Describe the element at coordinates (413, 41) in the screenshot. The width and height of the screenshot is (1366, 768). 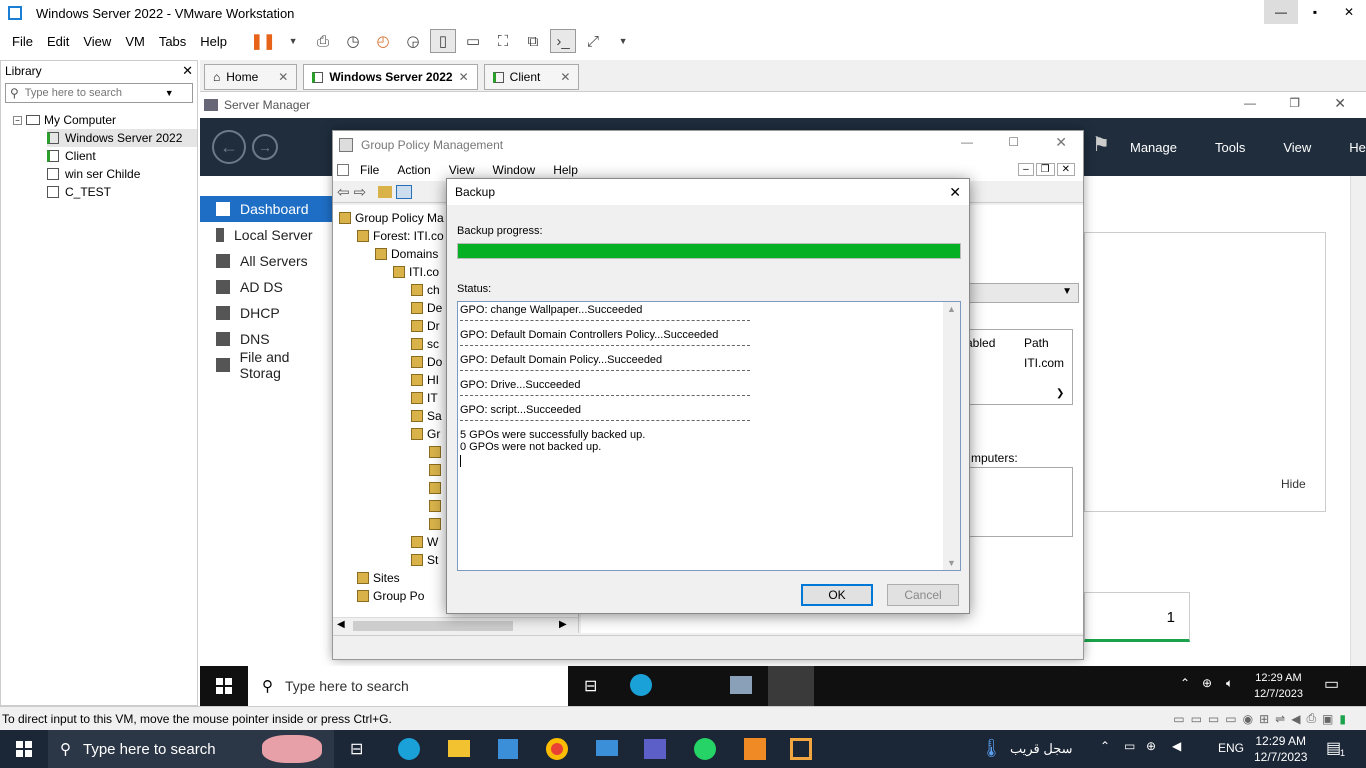
I see `snapshot-manager-icon: ◶` at that location.